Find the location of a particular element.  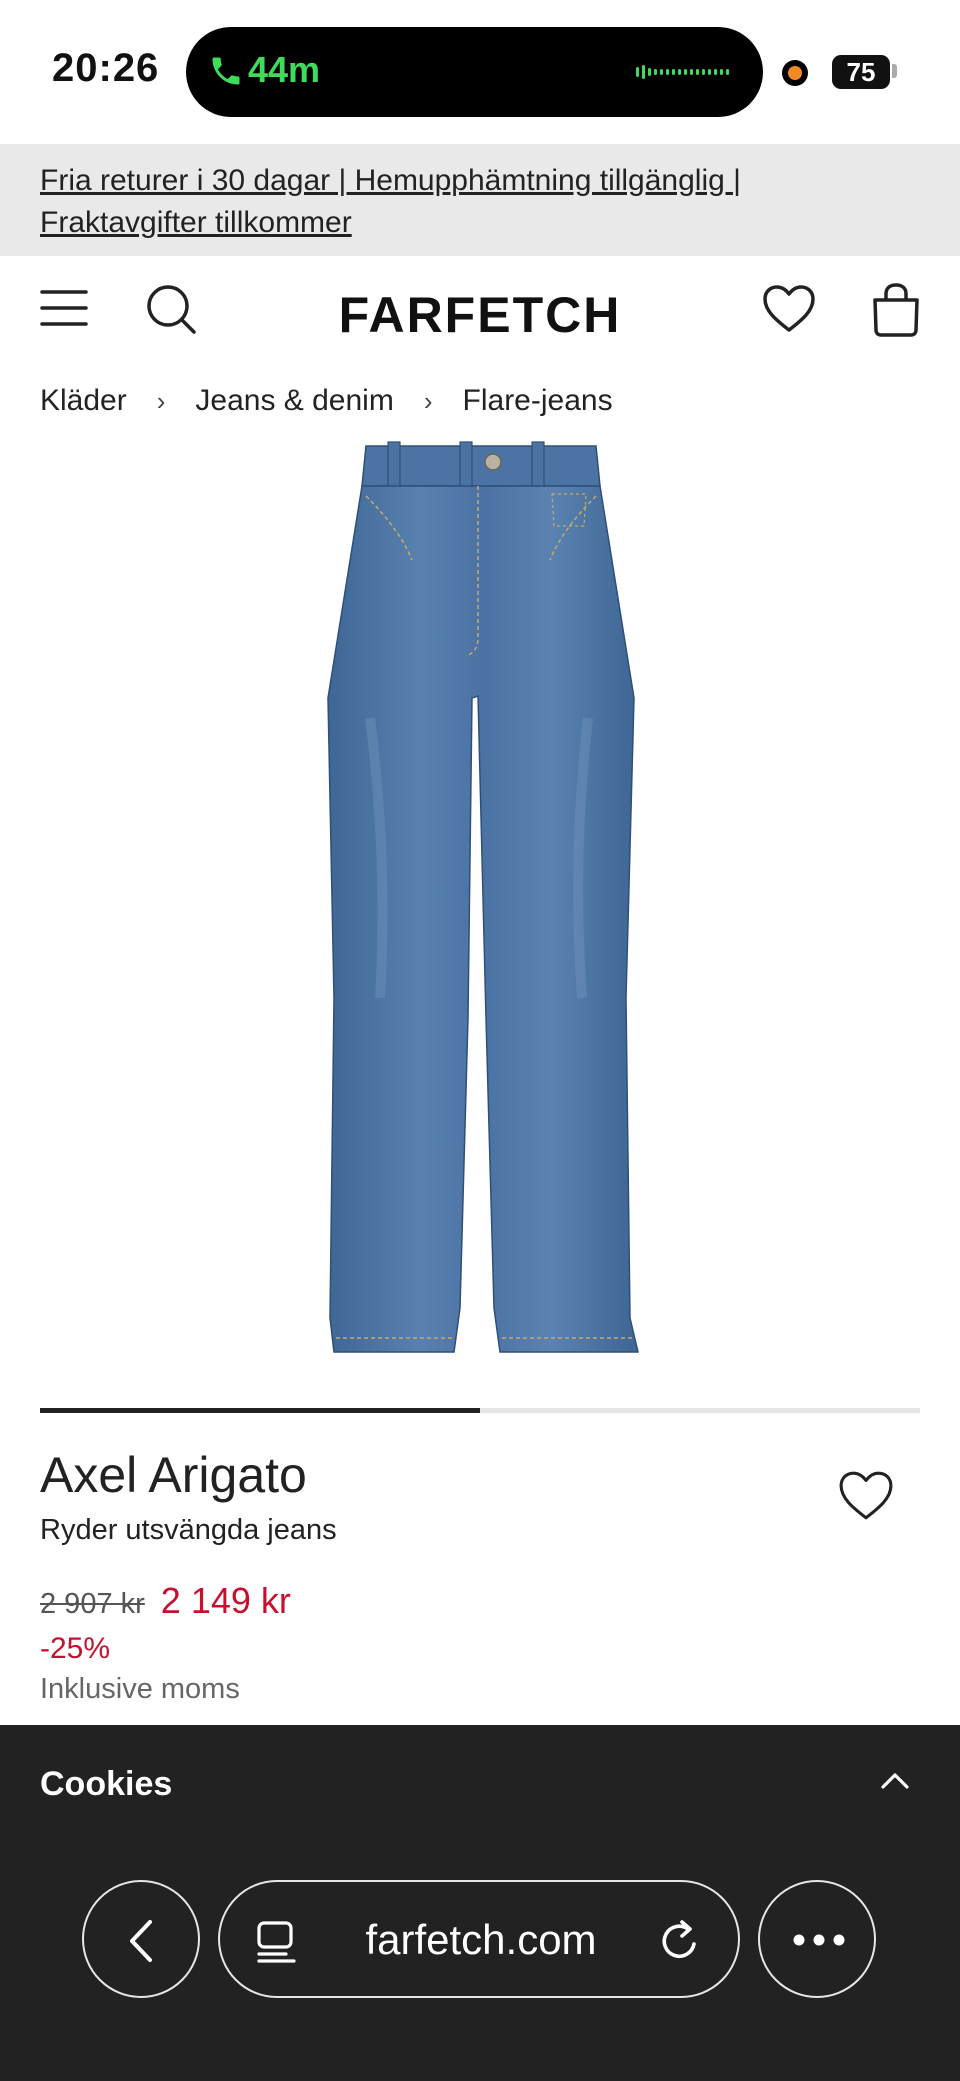

call-island: 44m is located at coordinates (474, 72).